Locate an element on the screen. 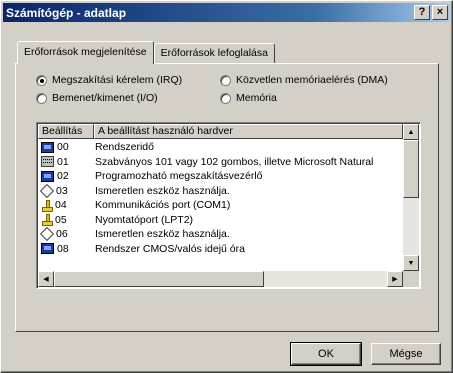 Image resolution: width=453 pixels, height=373 pixels. list-item: 06 Ismeretlen eszköz használja. is located at coordinates (220, 234).